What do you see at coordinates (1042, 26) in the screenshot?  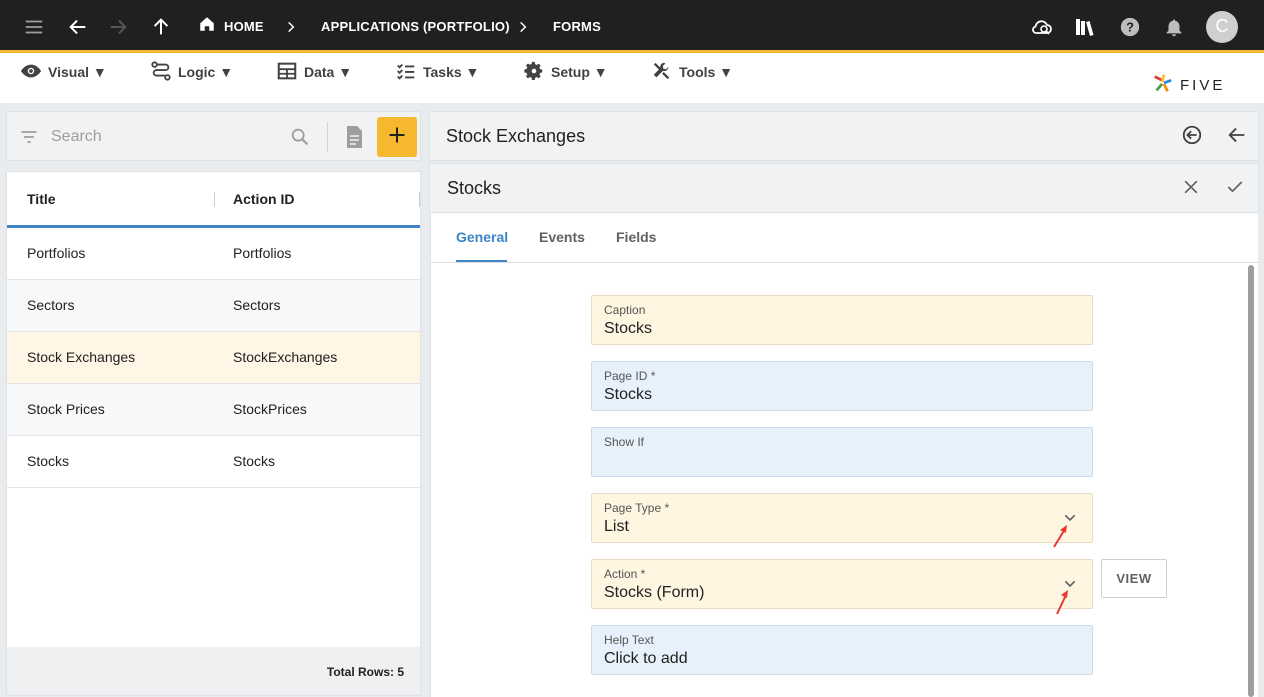 I see `cloud-deploy-button` at bounding box center [1042, 26].